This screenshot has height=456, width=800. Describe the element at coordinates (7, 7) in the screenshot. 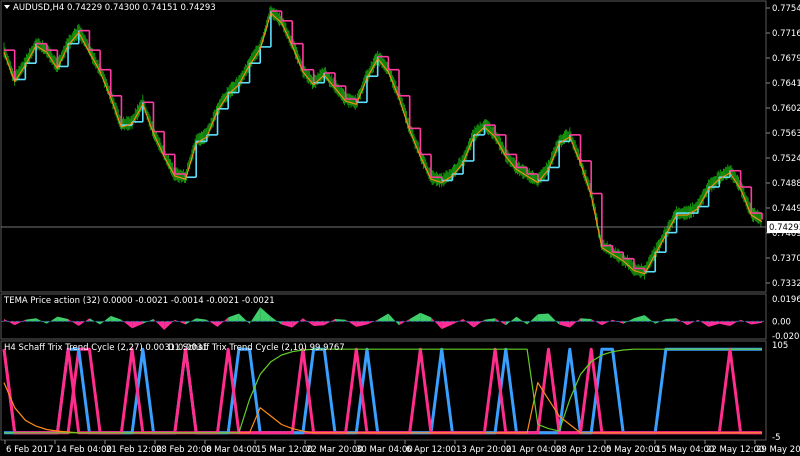

I see `triangle-down-icon` at that location.